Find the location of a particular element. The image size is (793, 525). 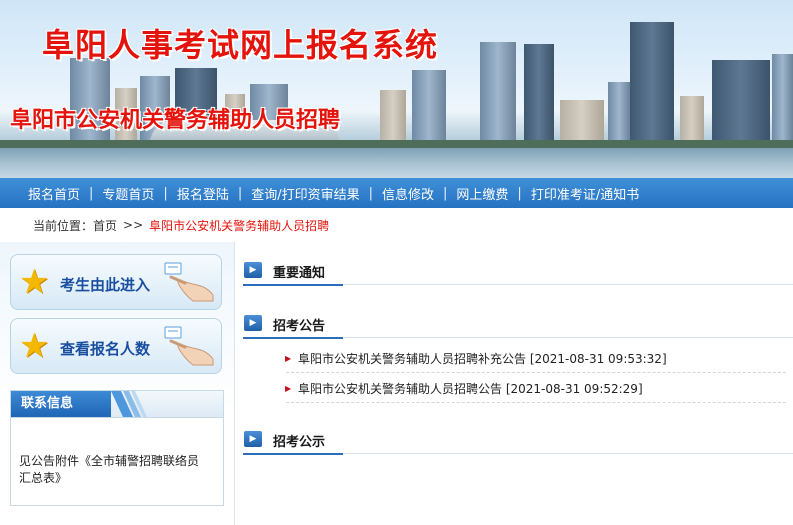

nav-item-home: 报名首页 is located at coordinates (54, 193).